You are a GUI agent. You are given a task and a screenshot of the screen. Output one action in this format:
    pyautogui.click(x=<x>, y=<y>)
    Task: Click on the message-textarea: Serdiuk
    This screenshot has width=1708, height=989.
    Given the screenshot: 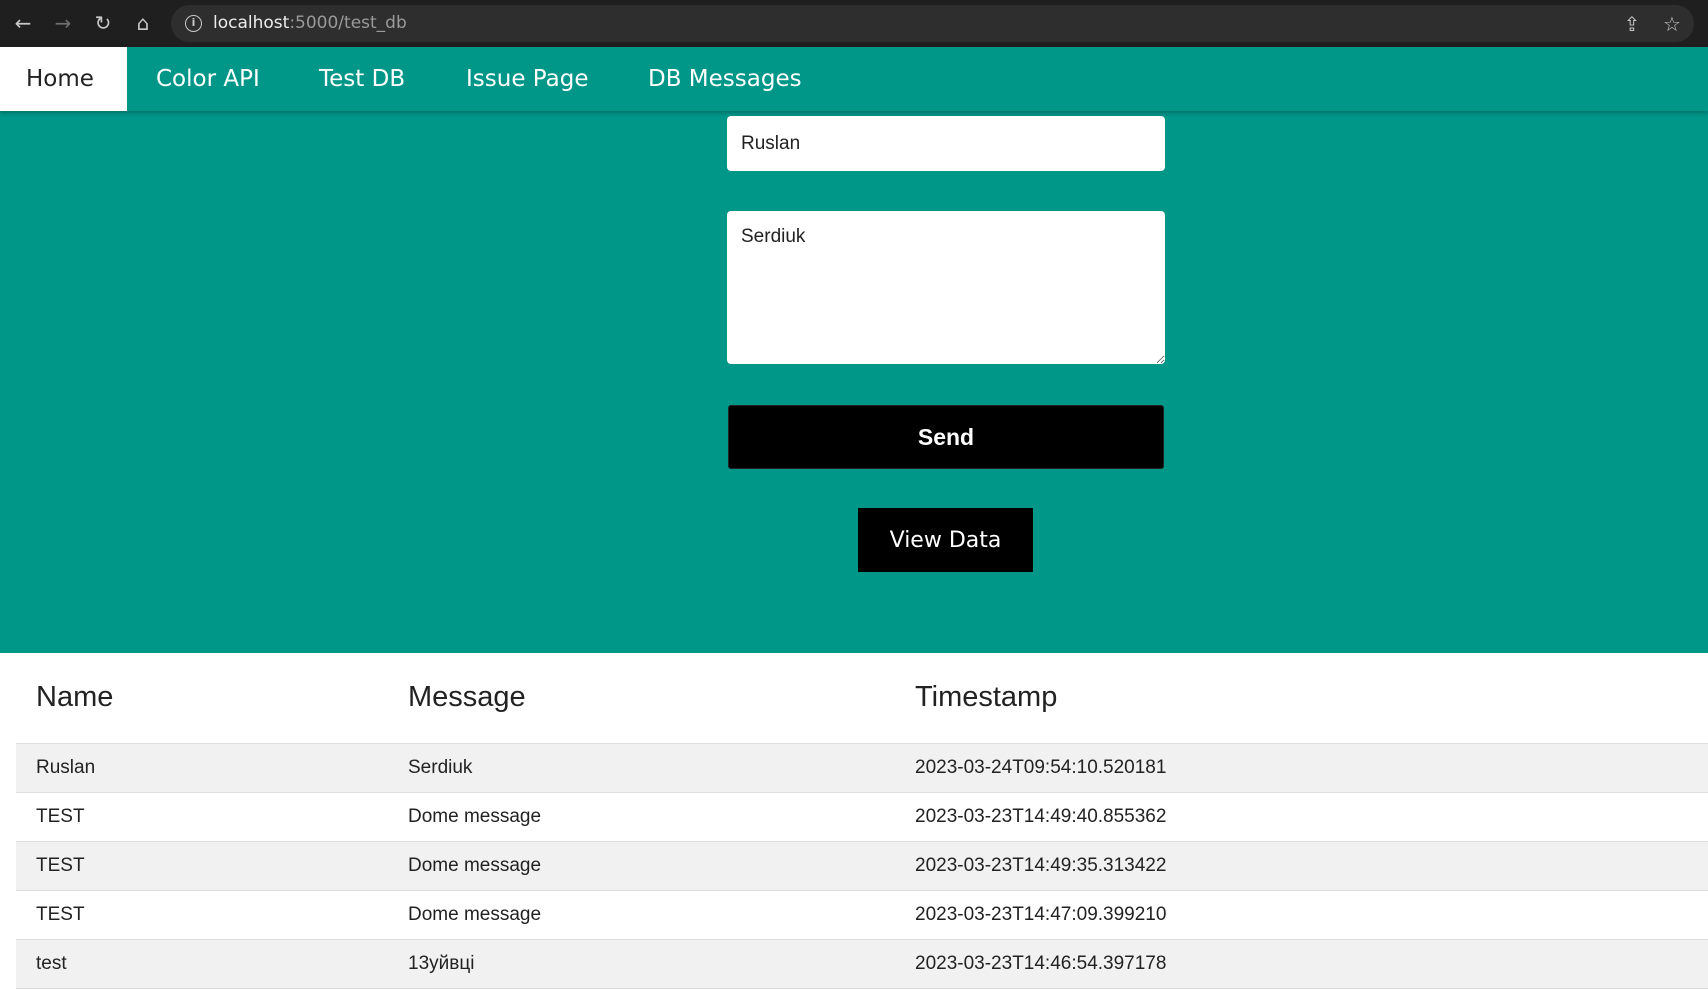 What is the action you would take?
    pyautogui.click(x=946, y=287)
    